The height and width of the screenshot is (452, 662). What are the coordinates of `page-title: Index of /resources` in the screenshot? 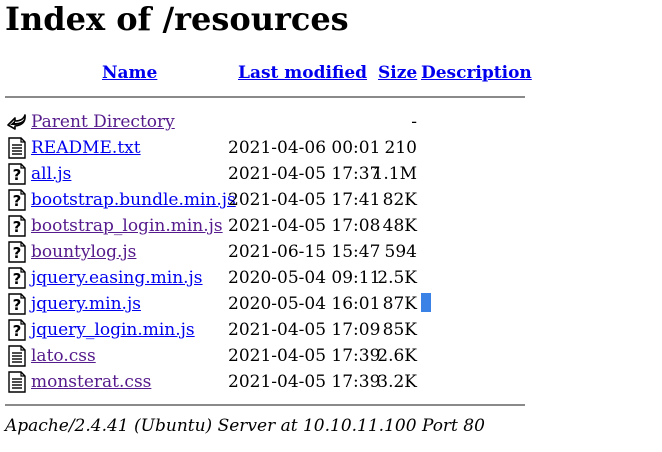 It's located at (177, 19).